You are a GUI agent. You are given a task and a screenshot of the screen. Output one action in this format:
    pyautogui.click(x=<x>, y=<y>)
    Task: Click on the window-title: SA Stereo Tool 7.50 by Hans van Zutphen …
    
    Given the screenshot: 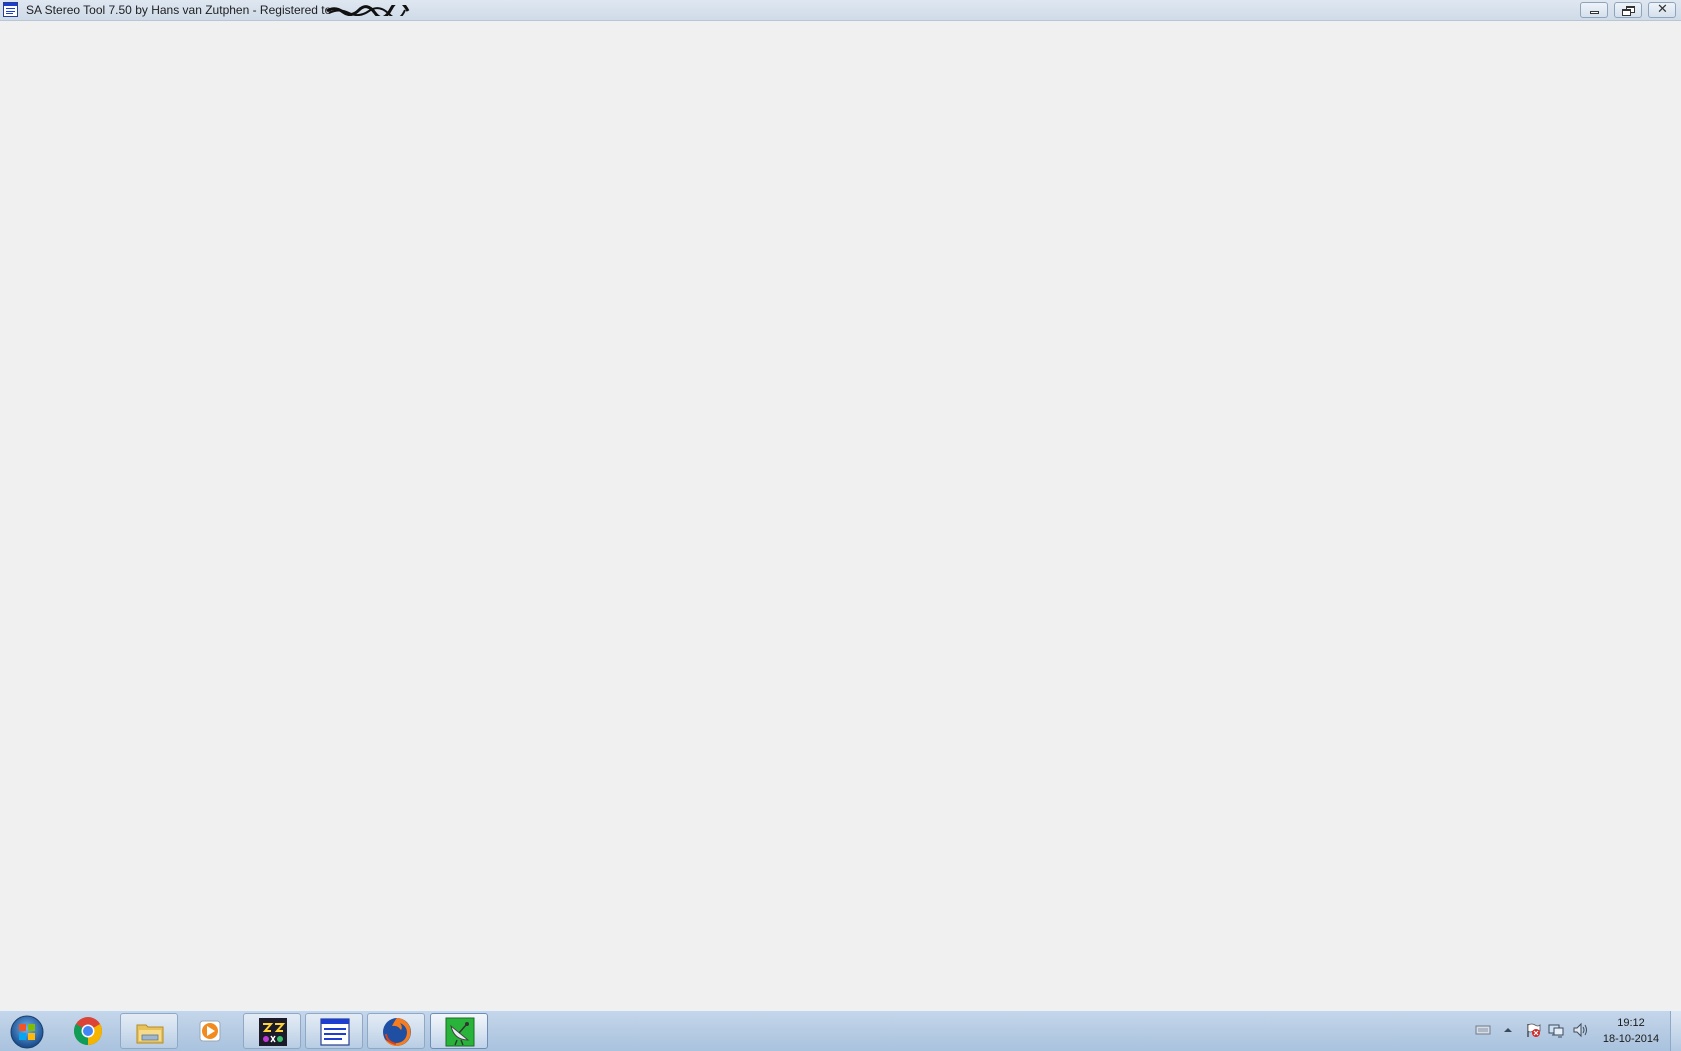 What is the action you would take?
    pyautogui.click(x=179, y=10)
    